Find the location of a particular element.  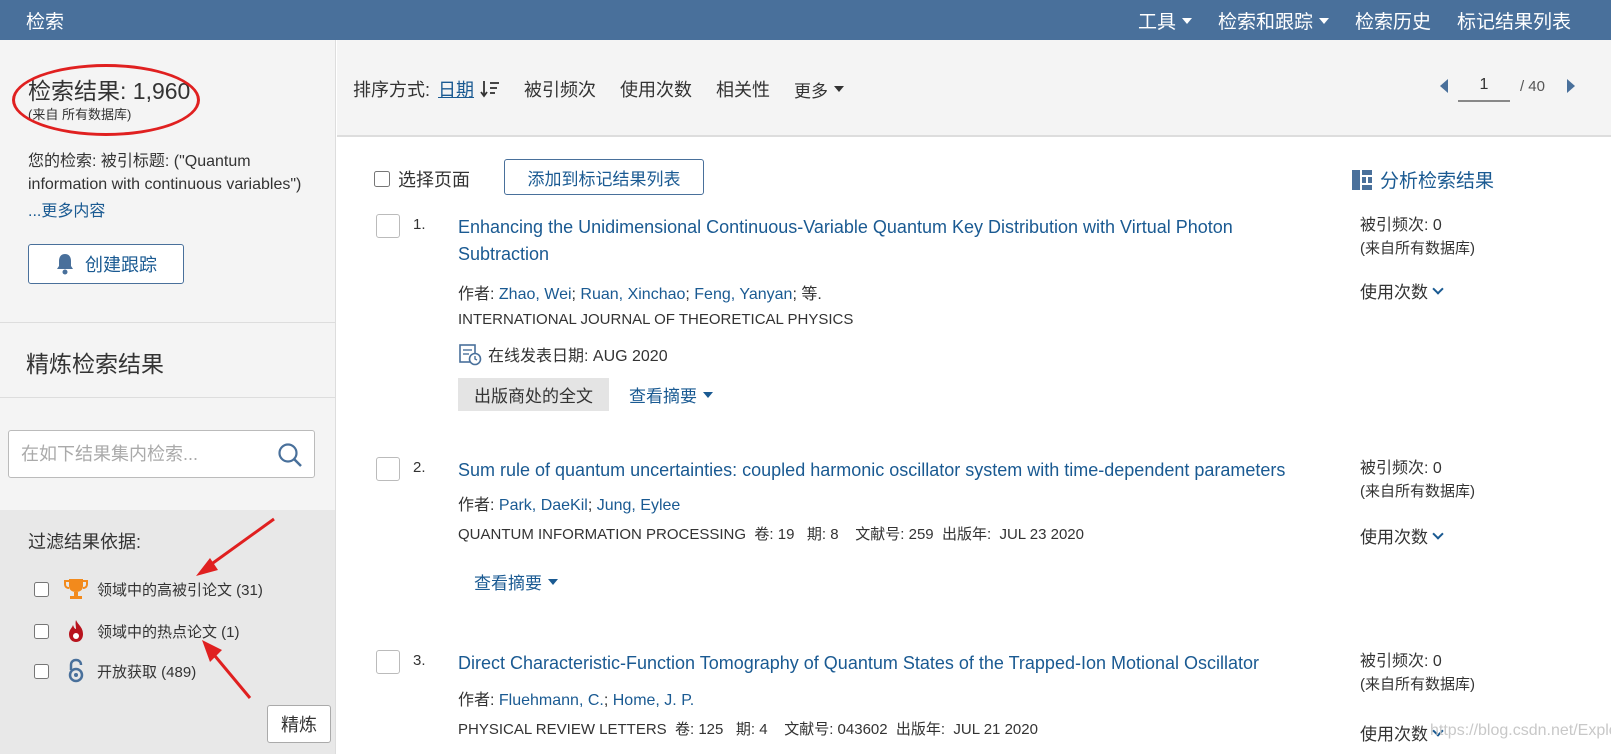

refine-button: 精炼 is located at coordinates (299, 724).